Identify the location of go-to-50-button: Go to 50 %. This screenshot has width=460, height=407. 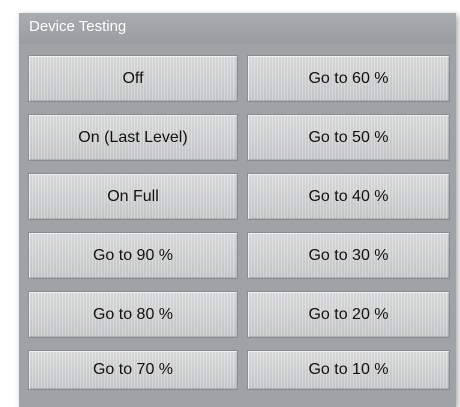
(348, 137).